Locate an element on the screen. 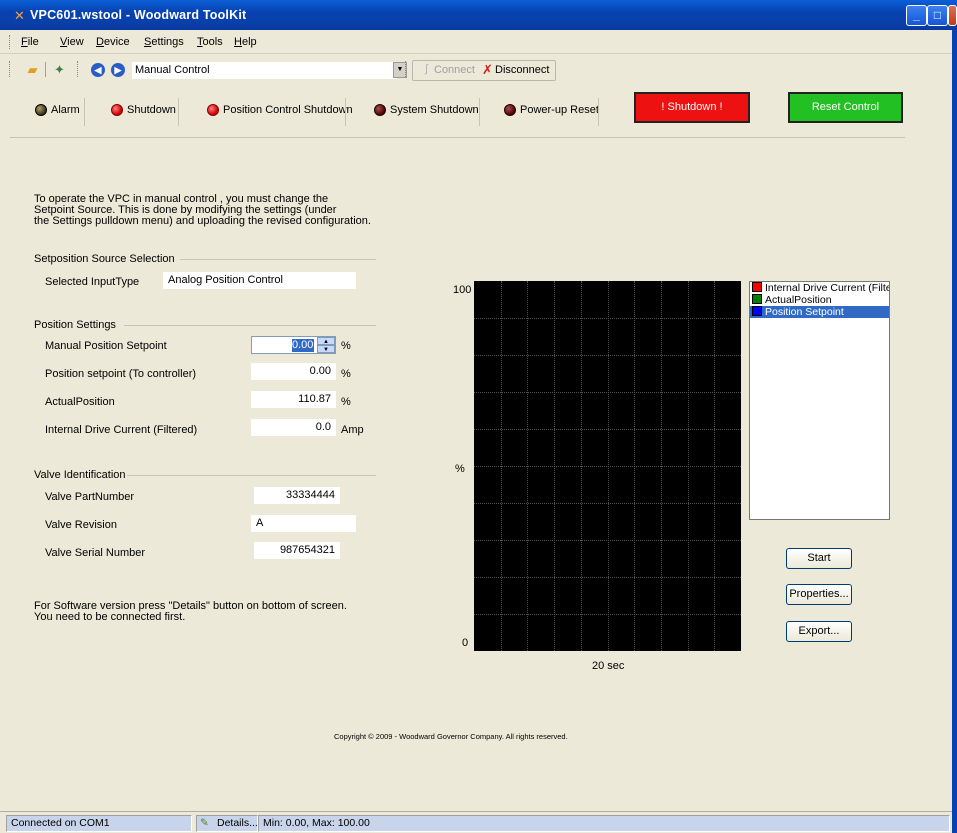 The width and height of the screenshot is (957, 833). trend-start-button: Start is located at coordinates (819, 558).